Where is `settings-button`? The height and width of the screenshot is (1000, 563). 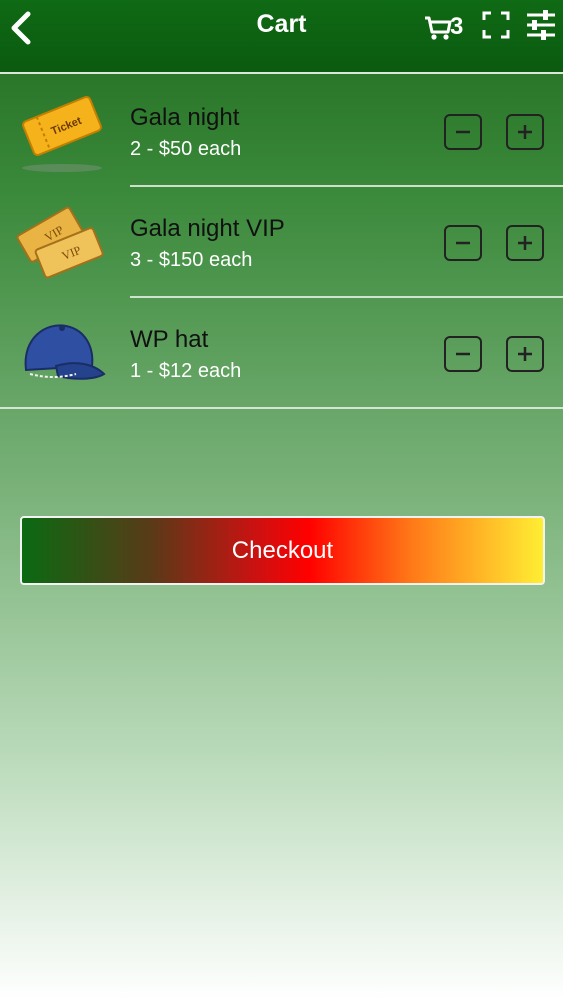 settings-button is located at coordinates (541, 25).